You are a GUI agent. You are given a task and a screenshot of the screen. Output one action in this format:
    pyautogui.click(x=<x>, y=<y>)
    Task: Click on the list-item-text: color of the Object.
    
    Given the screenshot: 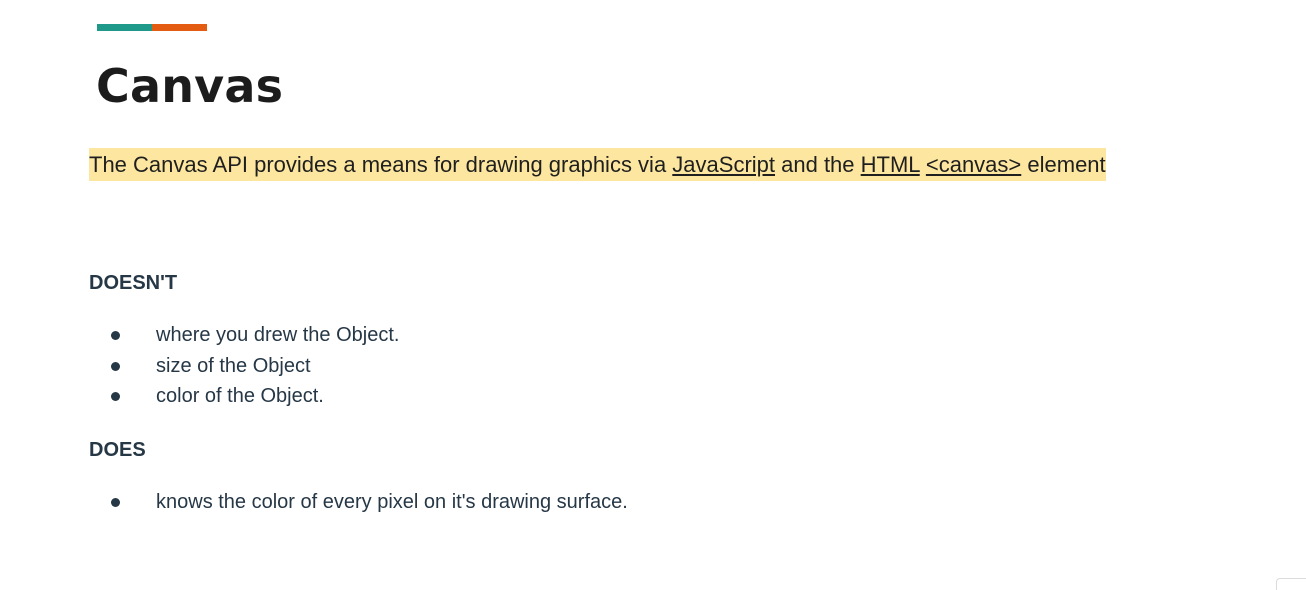 What is the action you would take?
    pyautogui.click(x=240, y=396)
    